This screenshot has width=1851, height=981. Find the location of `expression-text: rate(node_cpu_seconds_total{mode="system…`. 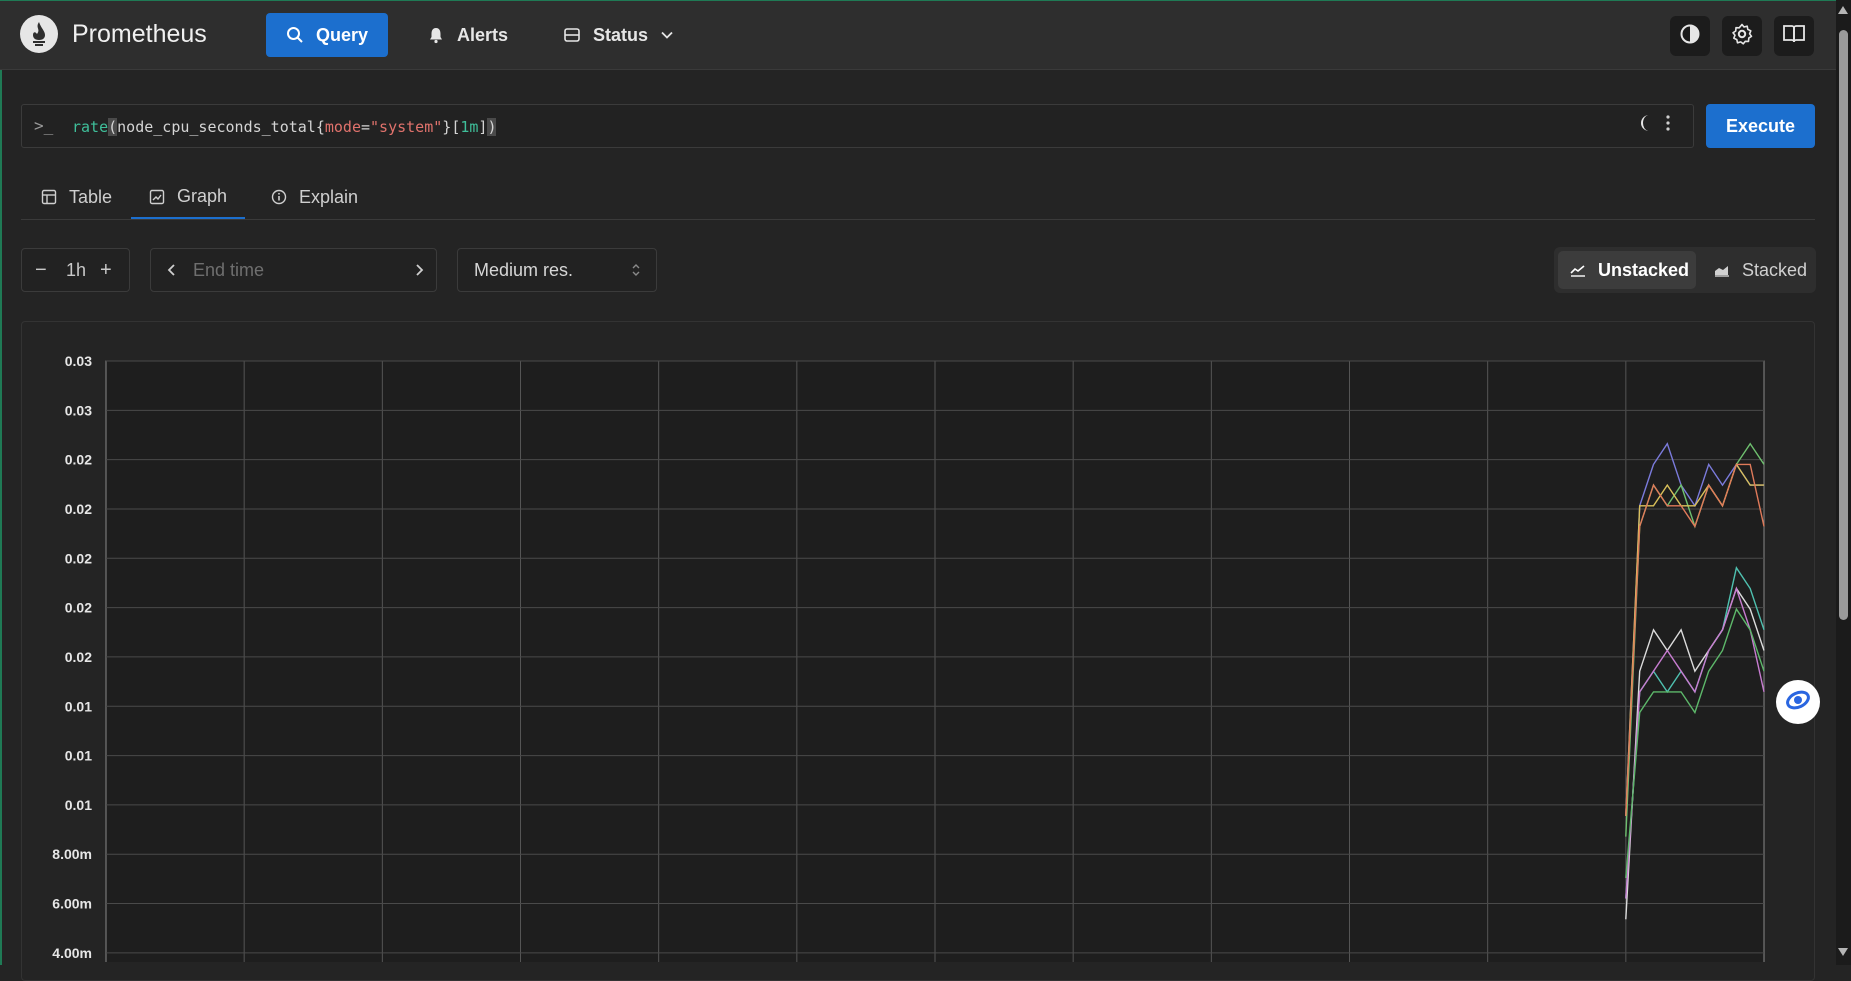

expression-text: rate(node_cpu_seconds_total{mode="system… is located at coordinates (284, 127).